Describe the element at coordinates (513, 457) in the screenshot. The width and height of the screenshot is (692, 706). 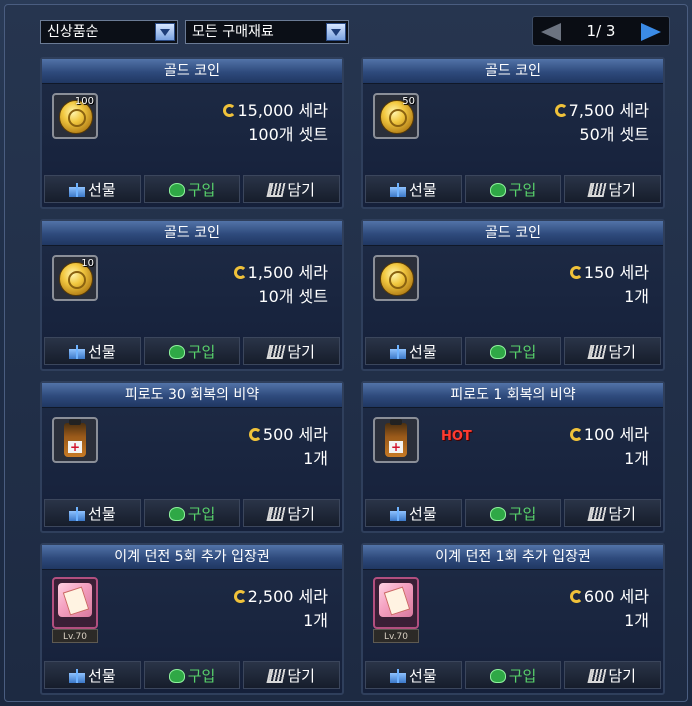
I see `item-card: 피로도 1 회복의 비약 HOT 100 세라 1개 선물 구입 담기` at that location.